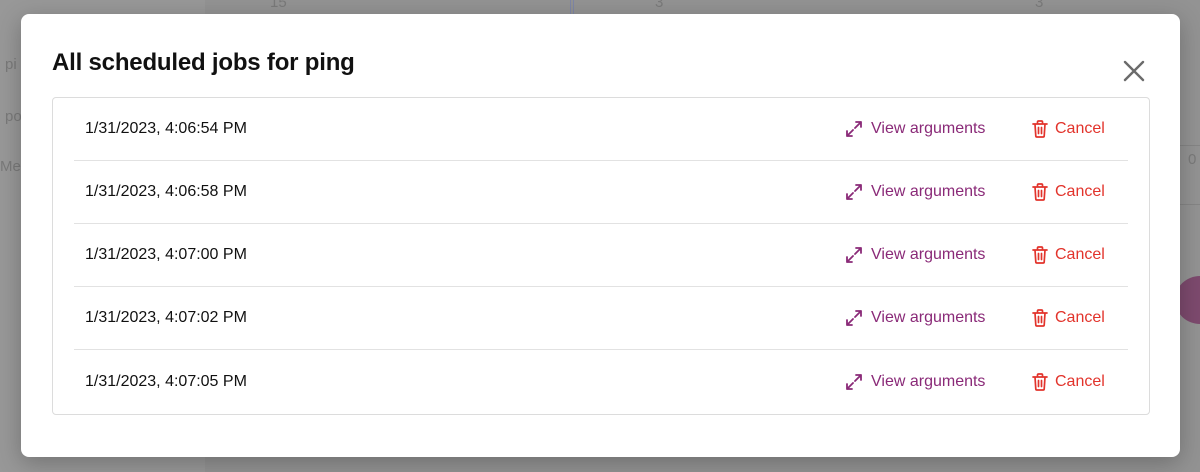 The image size is (1200, 472). Describe the element at coordinates (10, 166) in the screenshot. I see `background-item: Me` at that location.